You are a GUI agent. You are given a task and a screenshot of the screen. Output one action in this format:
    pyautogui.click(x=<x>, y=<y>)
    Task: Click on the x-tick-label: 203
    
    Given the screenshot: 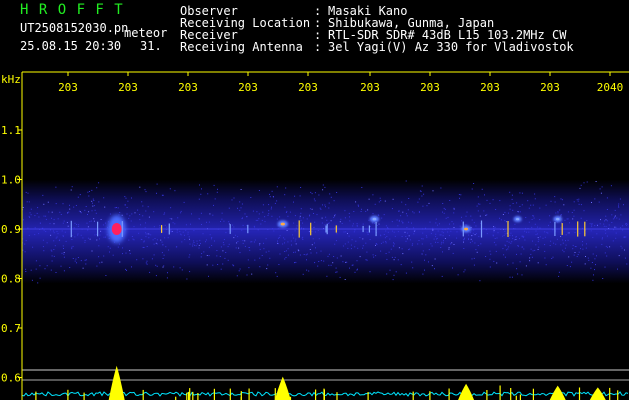 What is the action you would take?
    pyautogui.click(x=248, y=87)
    